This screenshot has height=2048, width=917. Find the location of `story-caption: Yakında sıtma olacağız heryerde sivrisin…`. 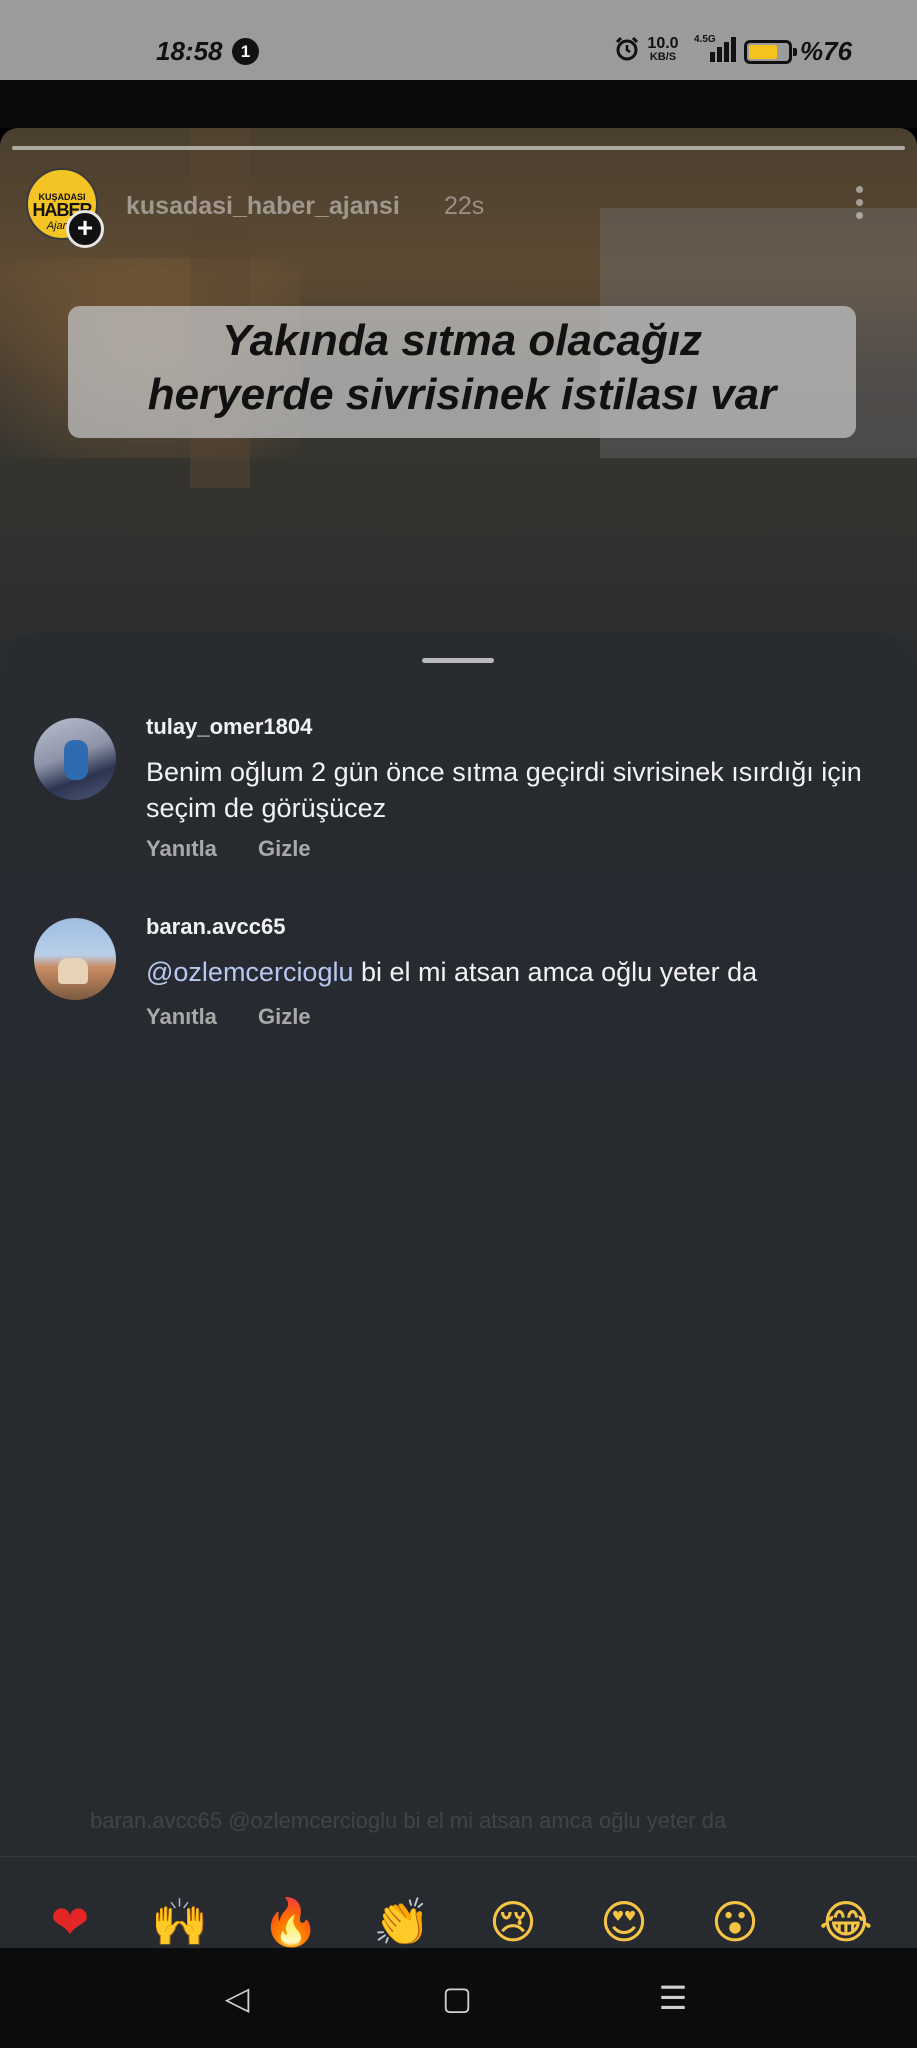

story-caption: Yakında sıtma olacağız heryerde sivrisin… is located at coordinates (462, 372).